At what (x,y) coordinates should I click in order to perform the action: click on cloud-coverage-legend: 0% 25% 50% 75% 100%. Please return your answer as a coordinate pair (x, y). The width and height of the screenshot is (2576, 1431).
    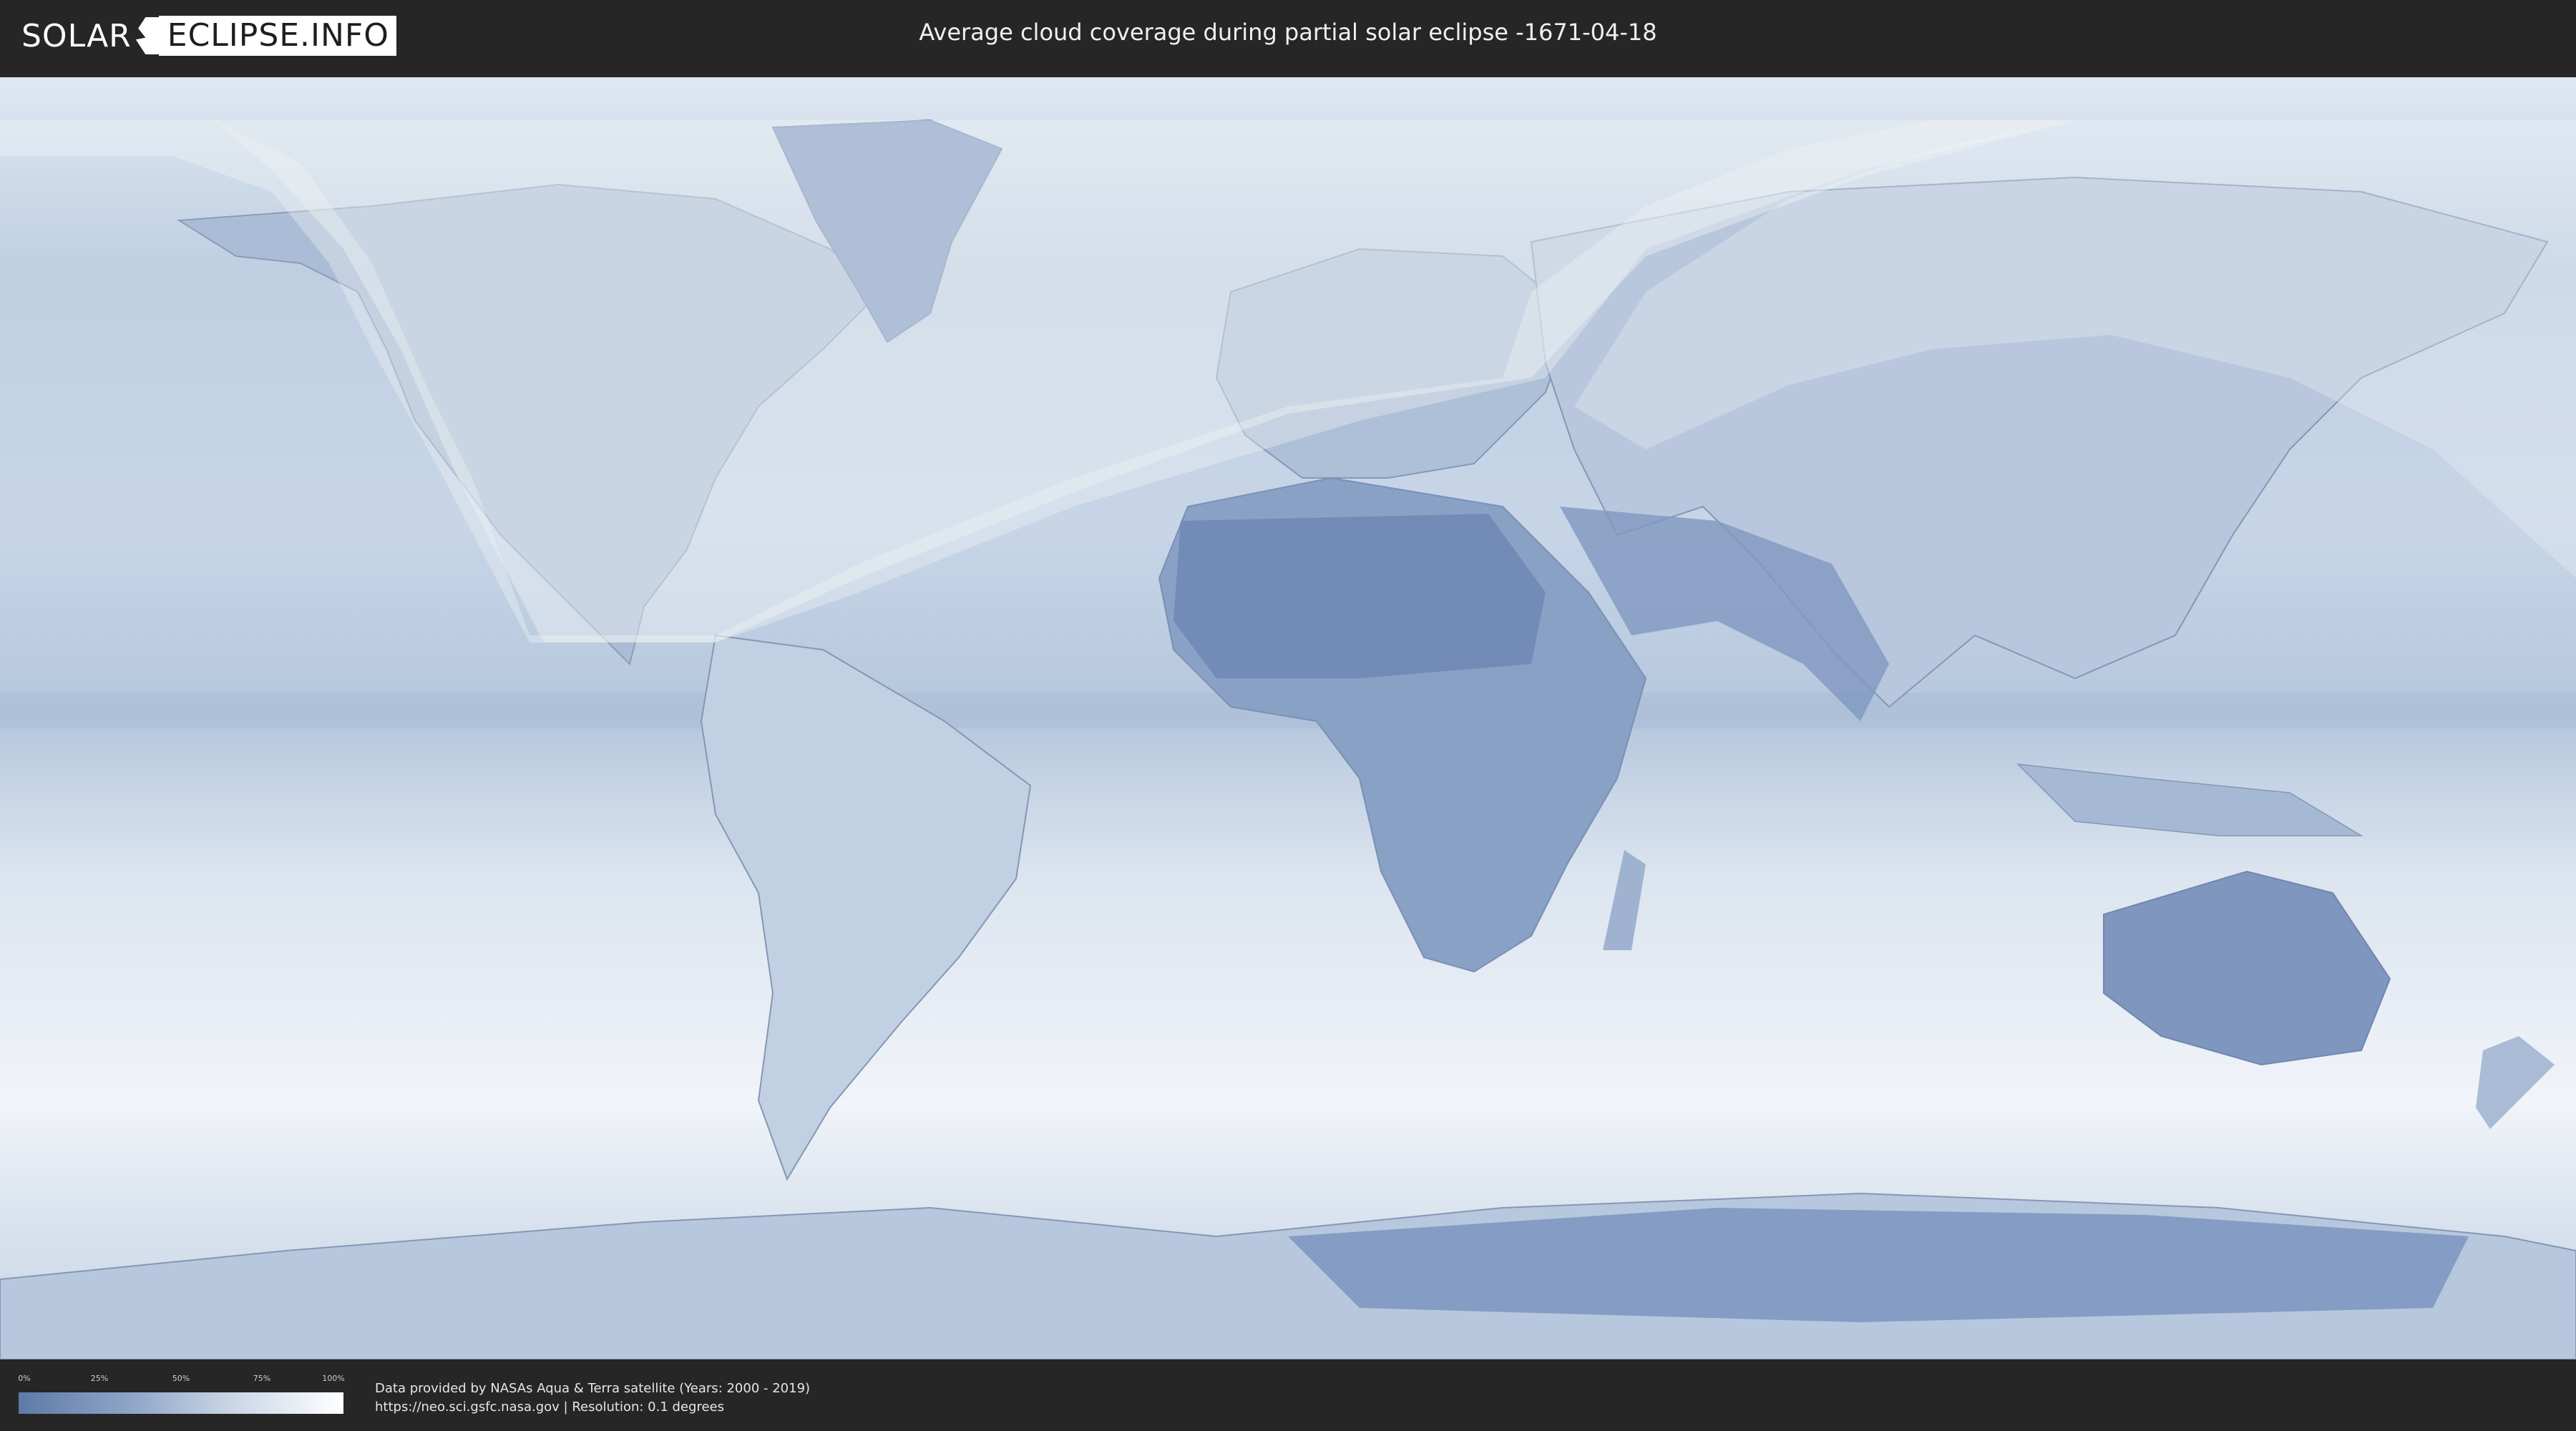
    Looking at the image, I should click on (181, 1394).